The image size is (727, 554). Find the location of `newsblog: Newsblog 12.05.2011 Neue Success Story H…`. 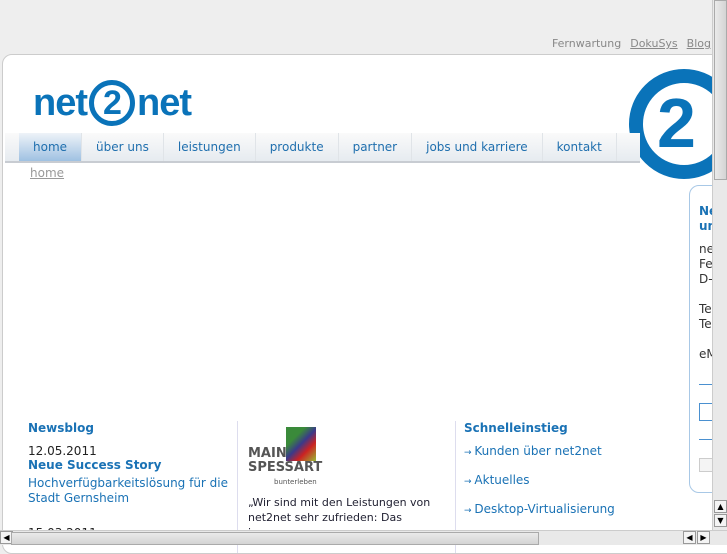

newsblog: Newsblog 12.05.2011 Neue Success Story H… is located at coordinates (128, 480).